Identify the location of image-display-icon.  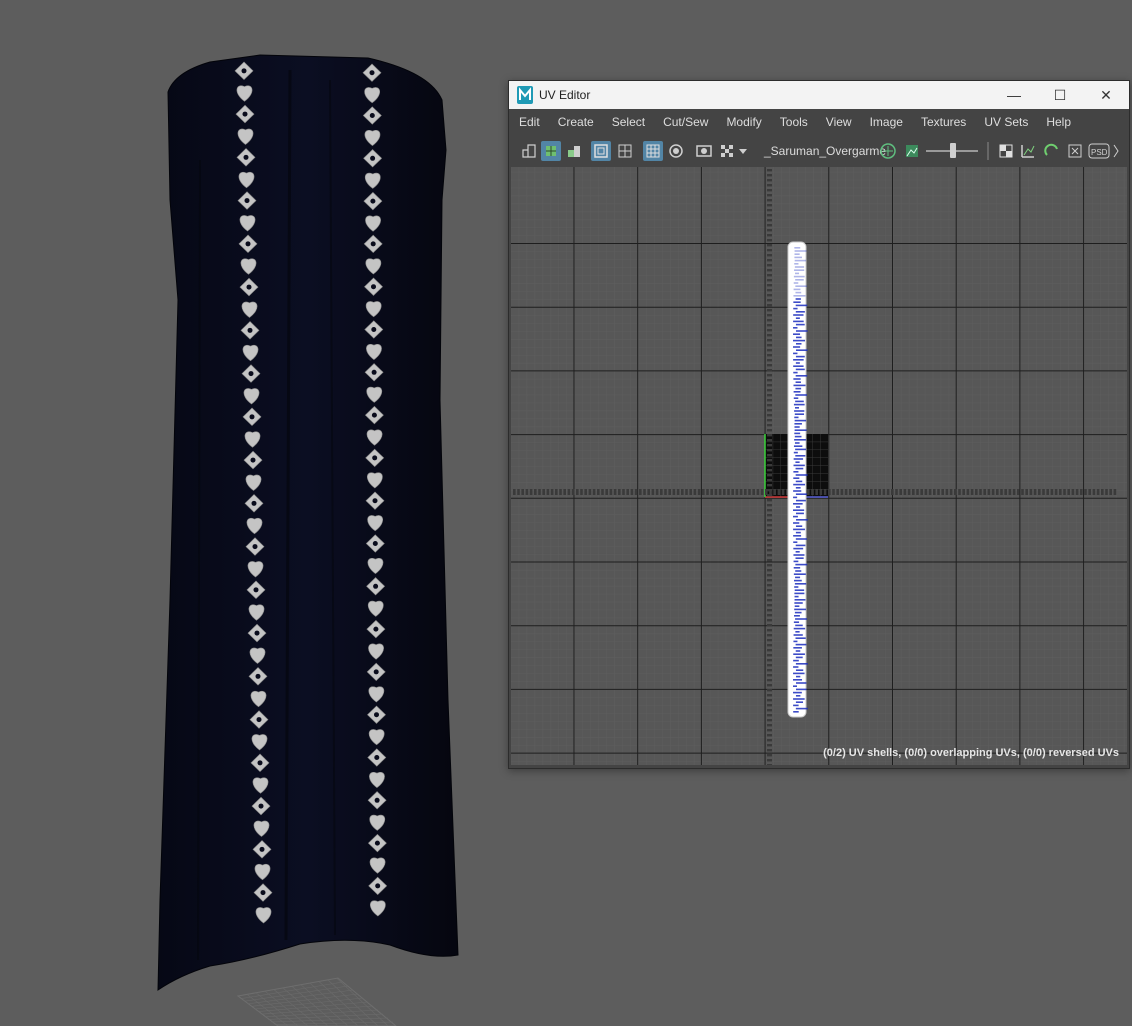
(912, 151).